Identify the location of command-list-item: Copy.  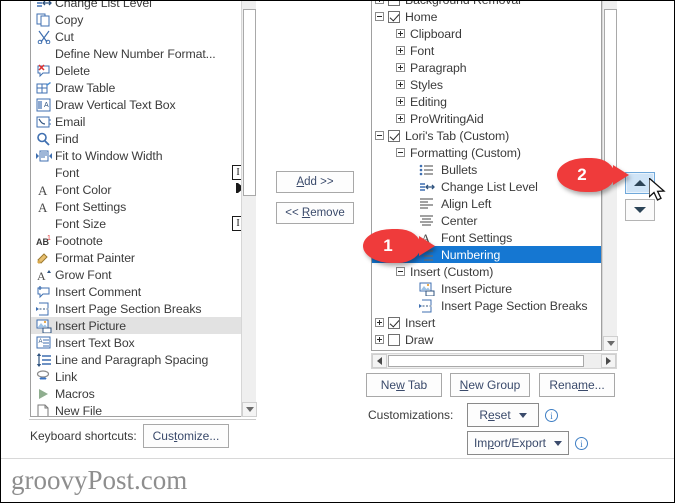
(143, 19).